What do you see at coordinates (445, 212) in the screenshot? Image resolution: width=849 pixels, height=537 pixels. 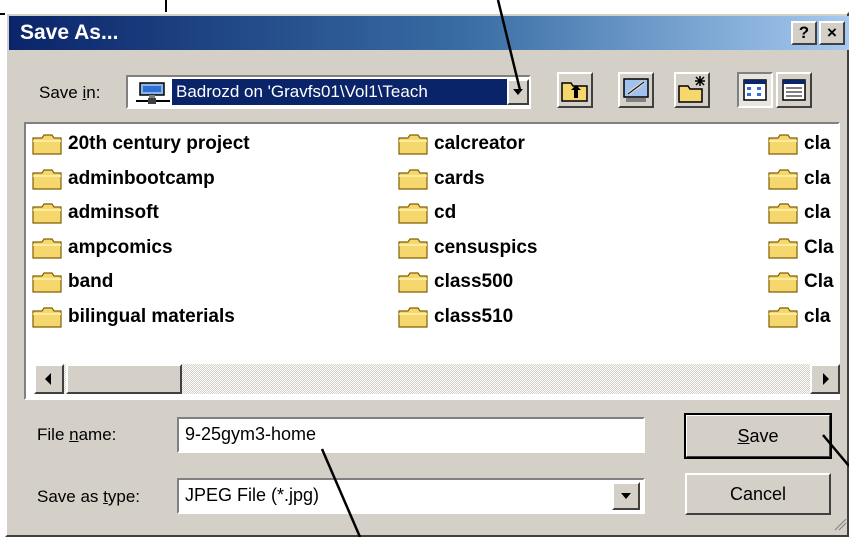 I see `folder-name: cd` at bounding box center [445, 212].